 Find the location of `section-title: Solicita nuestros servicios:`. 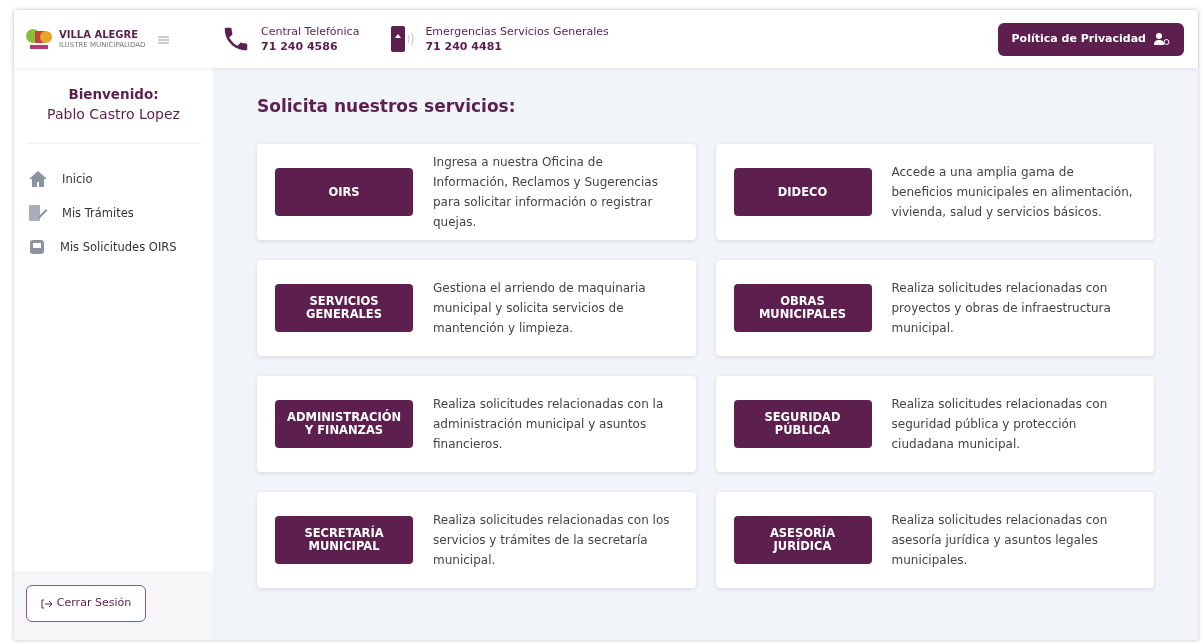

section-title: Solicita nuestros servicios: is located at coordinates (387, 106).